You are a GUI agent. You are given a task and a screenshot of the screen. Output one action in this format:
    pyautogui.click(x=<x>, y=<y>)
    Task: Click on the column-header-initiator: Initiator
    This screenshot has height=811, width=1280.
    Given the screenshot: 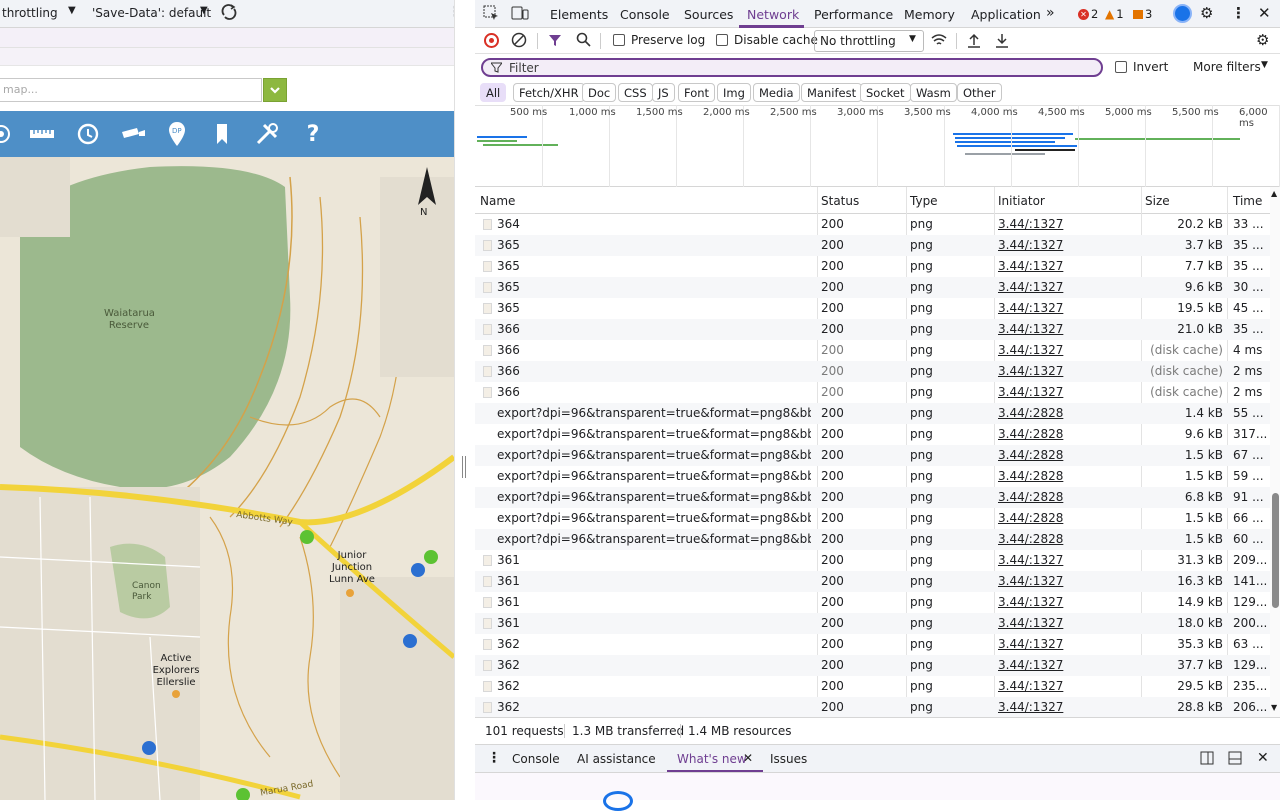 What is the action you would take?
    pyautogui.click(x=1021, y=201)
    